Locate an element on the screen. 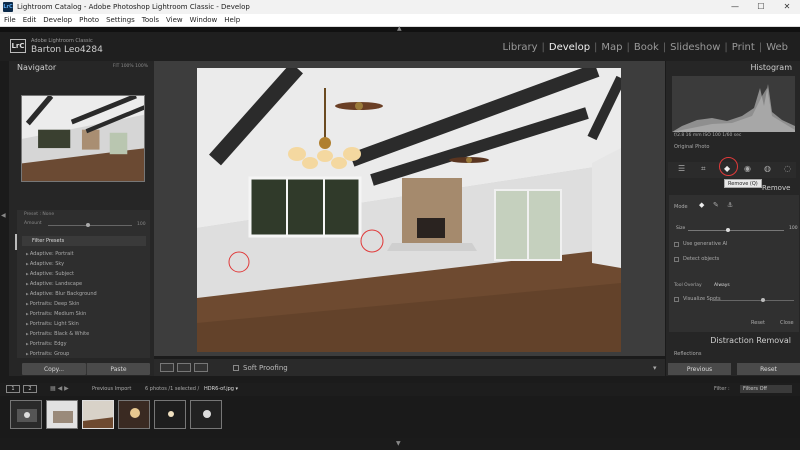 This screenshot has height=450, width=800. edit-sliders-icon: ☰ is located at coordinates (681, 168).